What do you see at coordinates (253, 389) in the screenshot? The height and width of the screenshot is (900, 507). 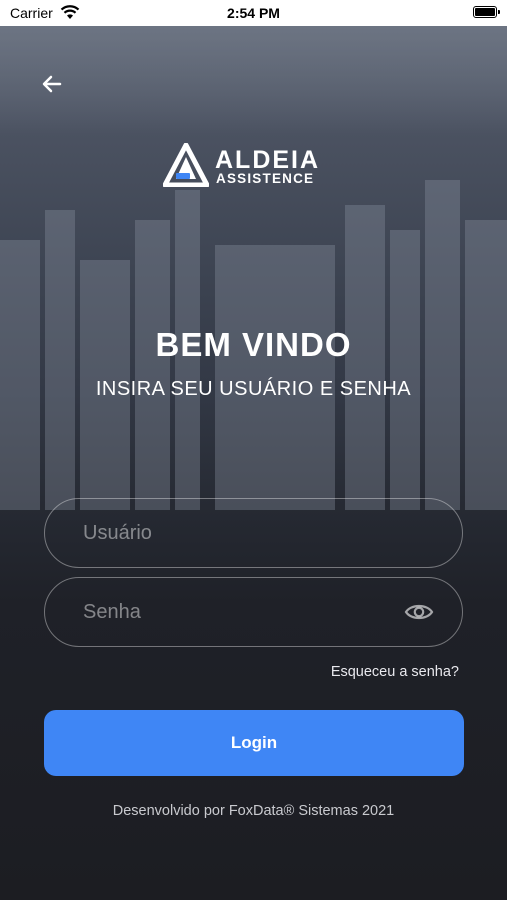 I see `welcome-subtitle: INSIRA SEU USUÁRIO E SENHA` at bounding box center [253, 389].